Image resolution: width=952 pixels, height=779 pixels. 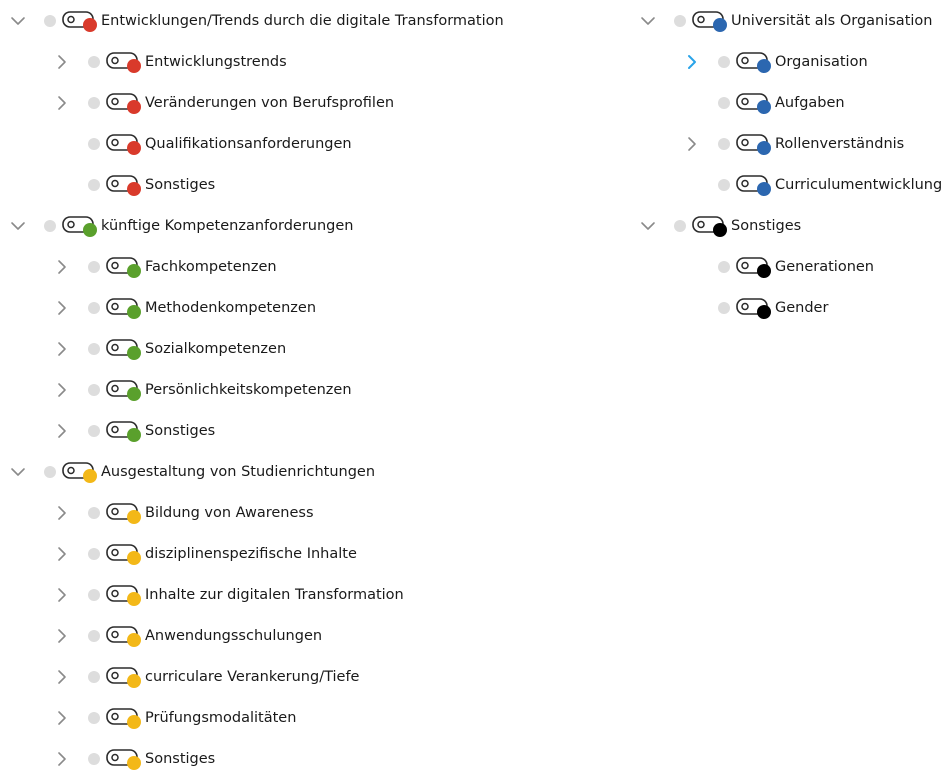 What do you see at coordinates (315, 348) in the screenshot?
I see `tree-item: Sozialkompetenzen` at bounding box center [315, 348].